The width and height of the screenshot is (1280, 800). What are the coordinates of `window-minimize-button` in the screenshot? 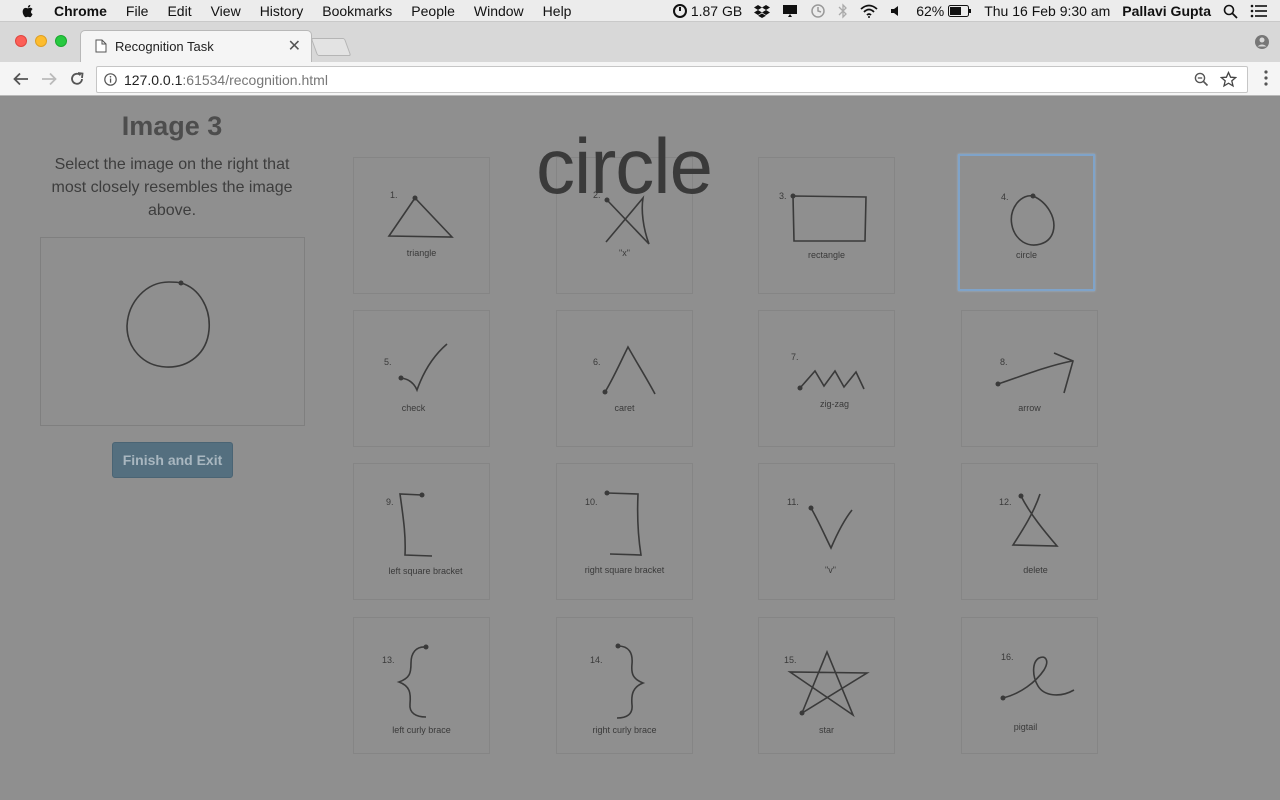 It's located at (41, 41).